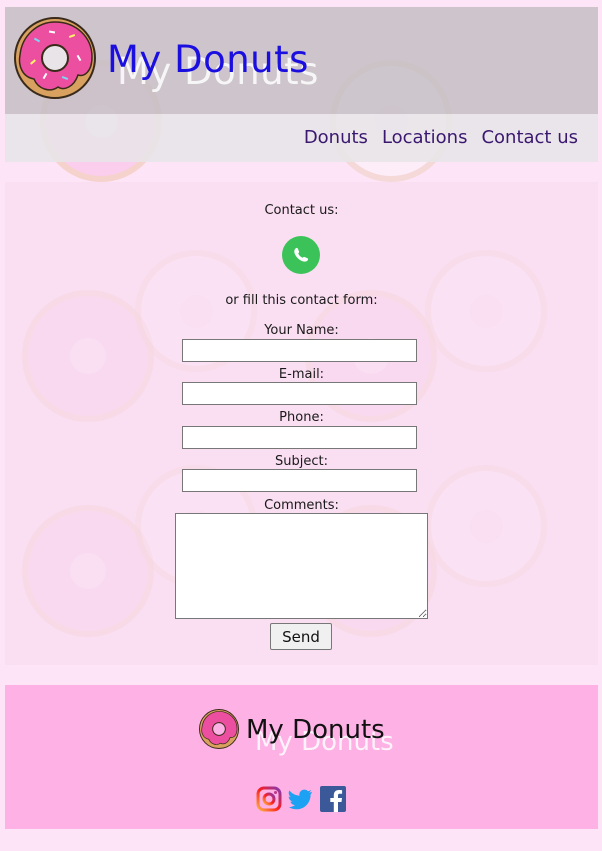  Describe the element at coordinates (301, 255) in the screenshot. I see `whatsapp-icon` at that location.